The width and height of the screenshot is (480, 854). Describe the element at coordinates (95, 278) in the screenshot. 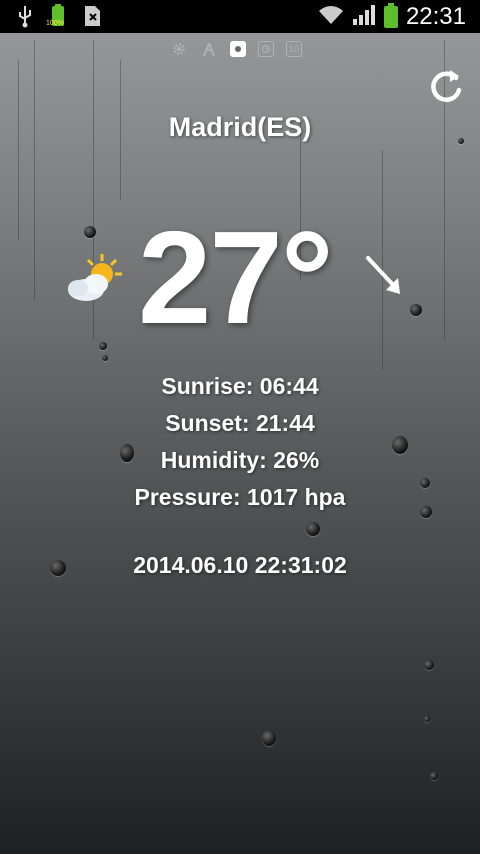

I see `partly-cloudy-icon` at that location.